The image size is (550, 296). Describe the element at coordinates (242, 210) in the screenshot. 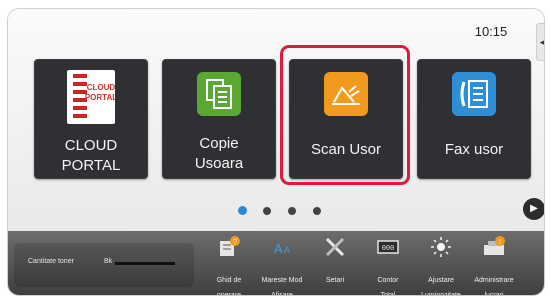

I see `page-dot-active` at that location.